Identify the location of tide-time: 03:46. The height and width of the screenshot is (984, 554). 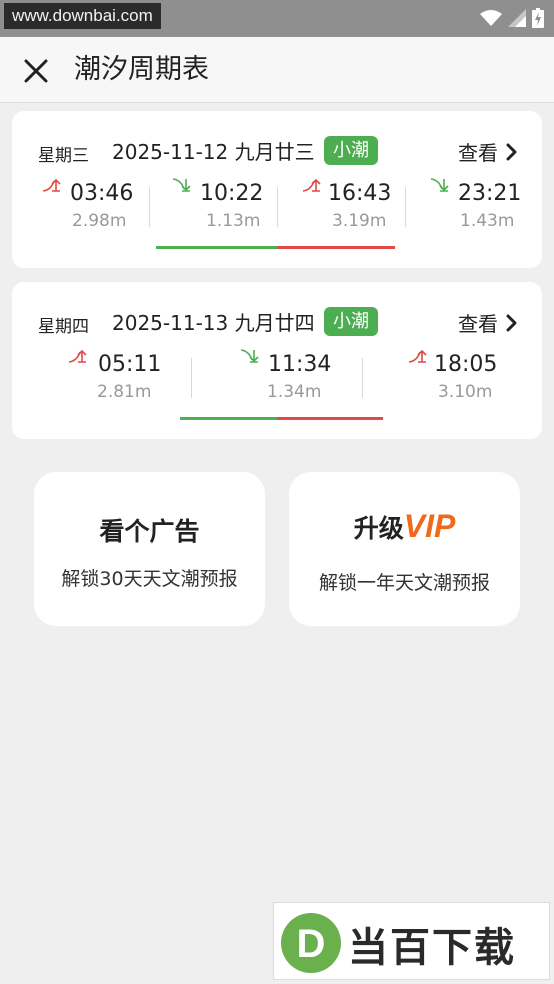
(102, 193).